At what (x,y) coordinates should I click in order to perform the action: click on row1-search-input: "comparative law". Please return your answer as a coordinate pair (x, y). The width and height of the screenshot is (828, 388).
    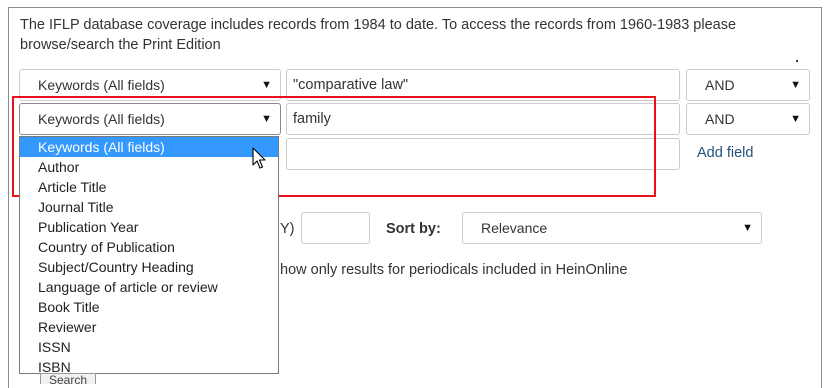
    Looking at the image, I should click on (483, 85).